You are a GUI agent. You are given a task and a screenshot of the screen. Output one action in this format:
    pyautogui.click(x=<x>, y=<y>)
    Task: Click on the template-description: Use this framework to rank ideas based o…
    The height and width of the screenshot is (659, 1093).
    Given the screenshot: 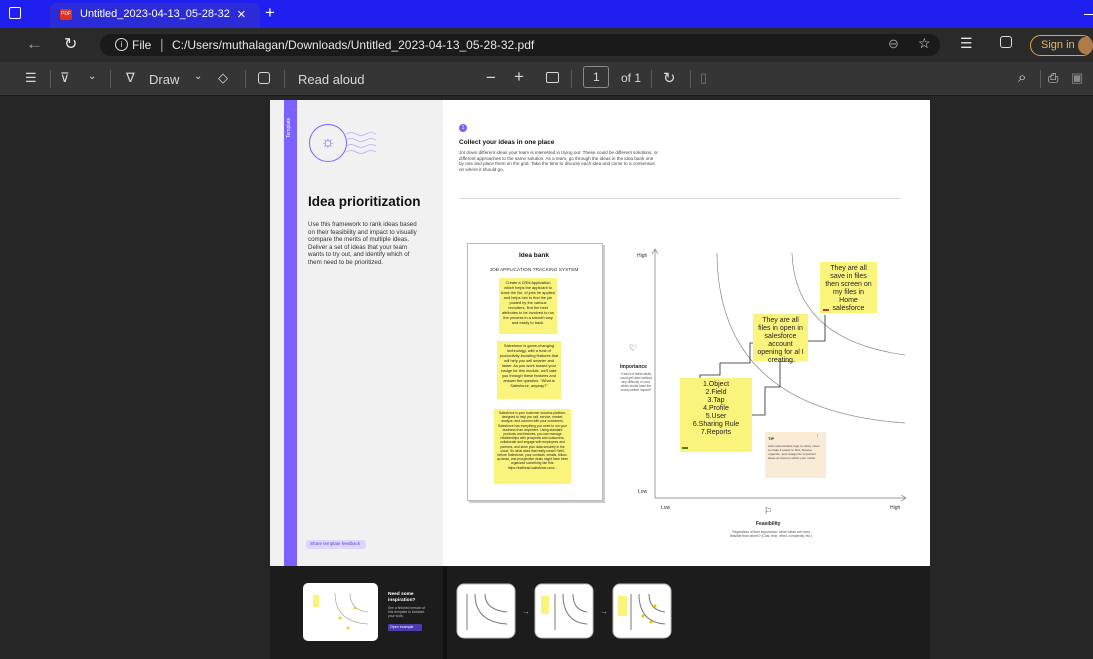 What is the action you would take?
    pyautogui.click(x=362, y=243)
    